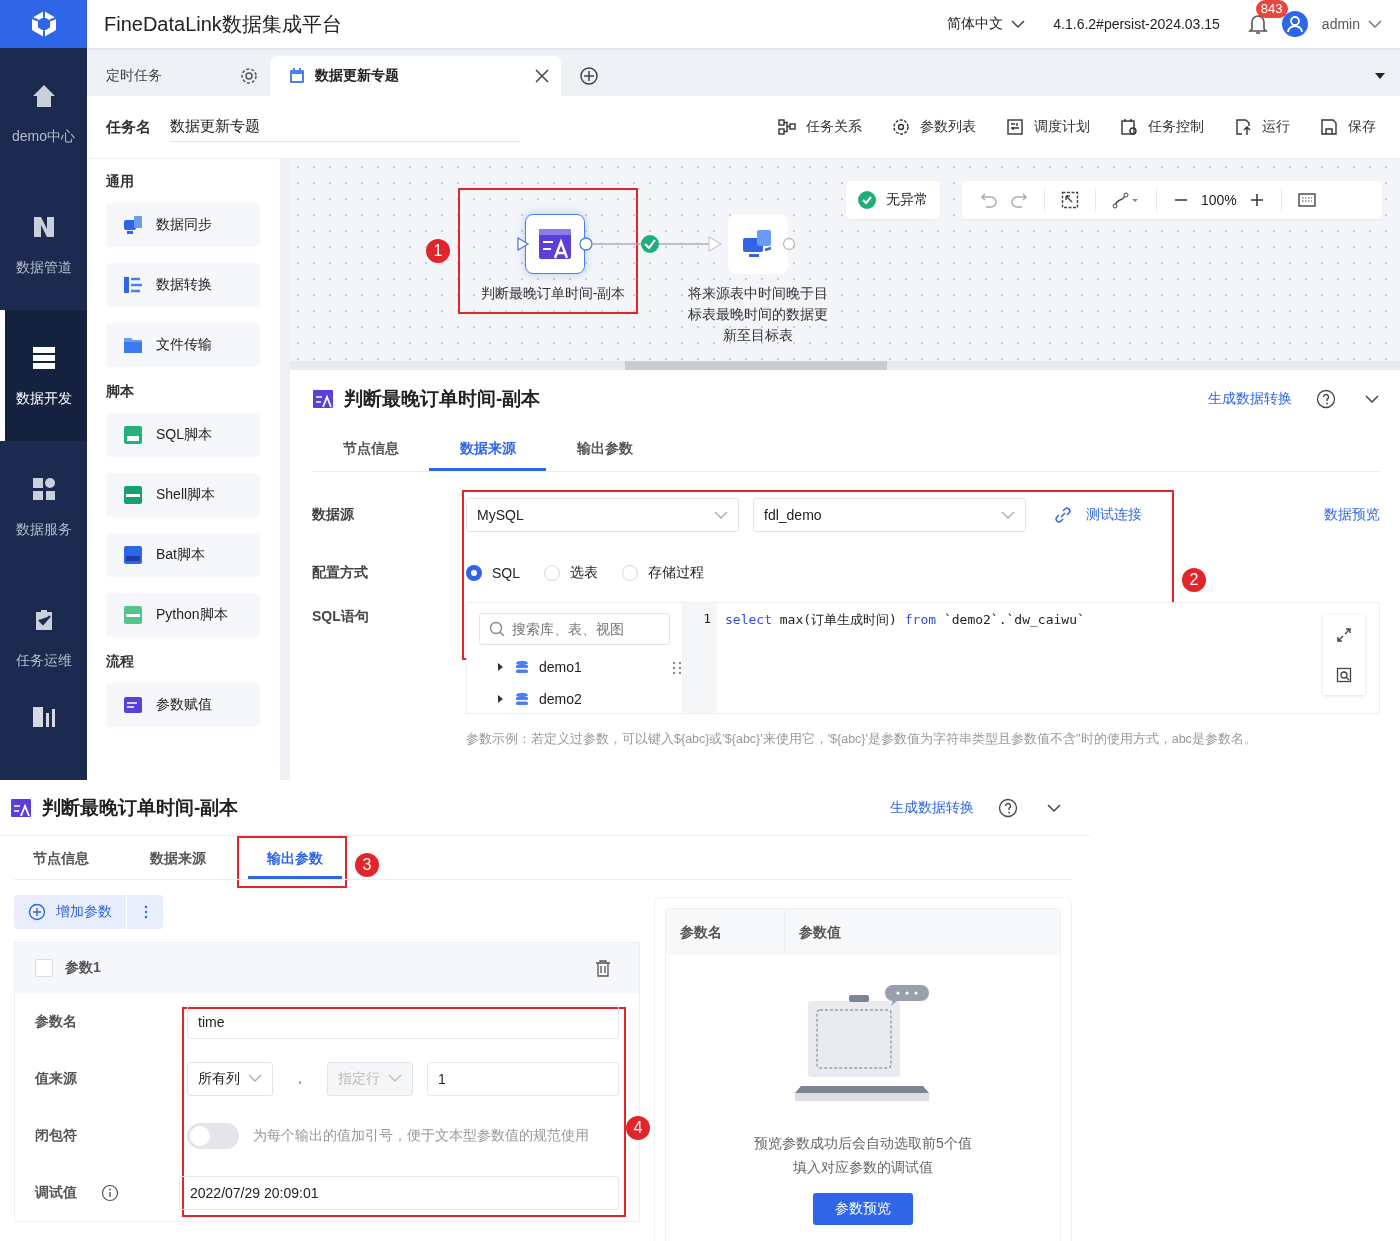  Describe the element at coordinates (1306, 200) in the screenshot. I see `keyboard-icon` at that location.